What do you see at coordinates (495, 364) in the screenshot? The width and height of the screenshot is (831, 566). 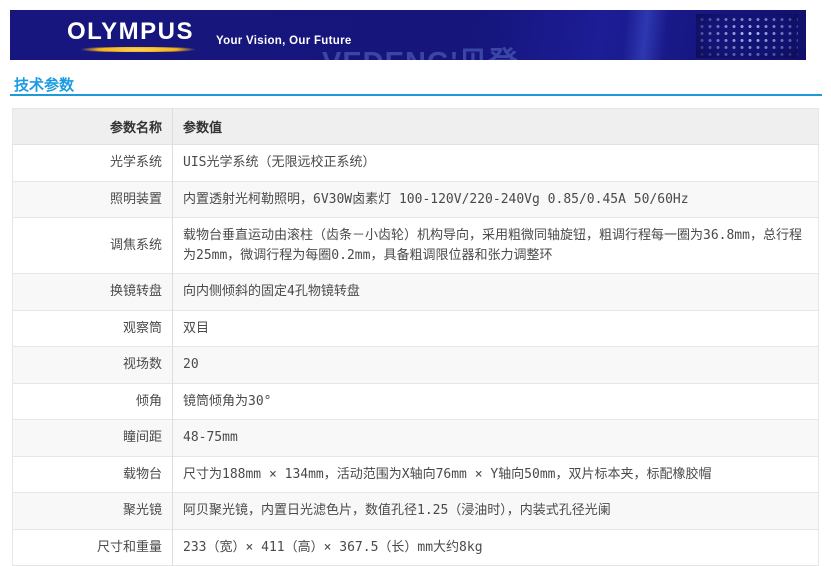 I see `param-value-cell: 20` at bounding box center [495, 364].